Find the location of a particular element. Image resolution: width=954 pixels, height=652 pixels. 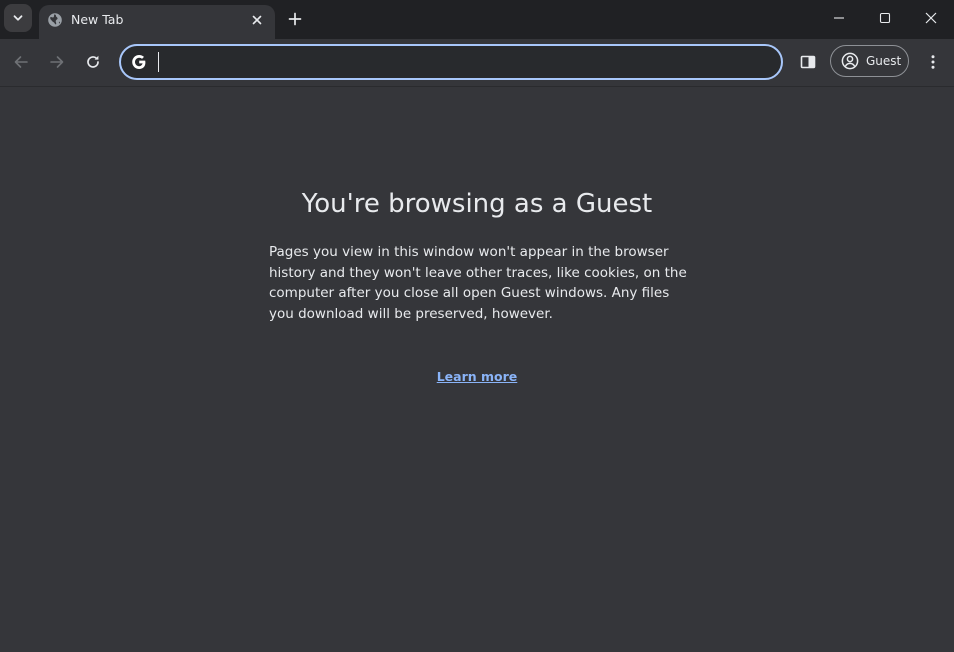

minimize-icon is located at coordinates (839, 18).